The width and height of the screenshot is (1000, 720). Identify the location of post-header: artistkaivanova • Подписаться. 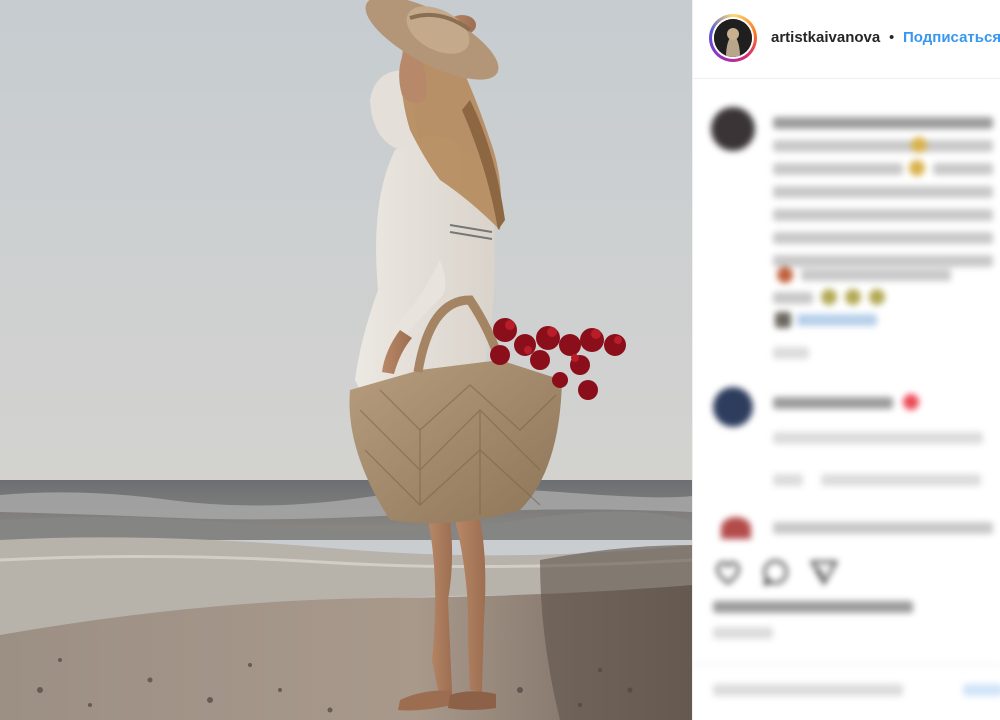
(846, 39).